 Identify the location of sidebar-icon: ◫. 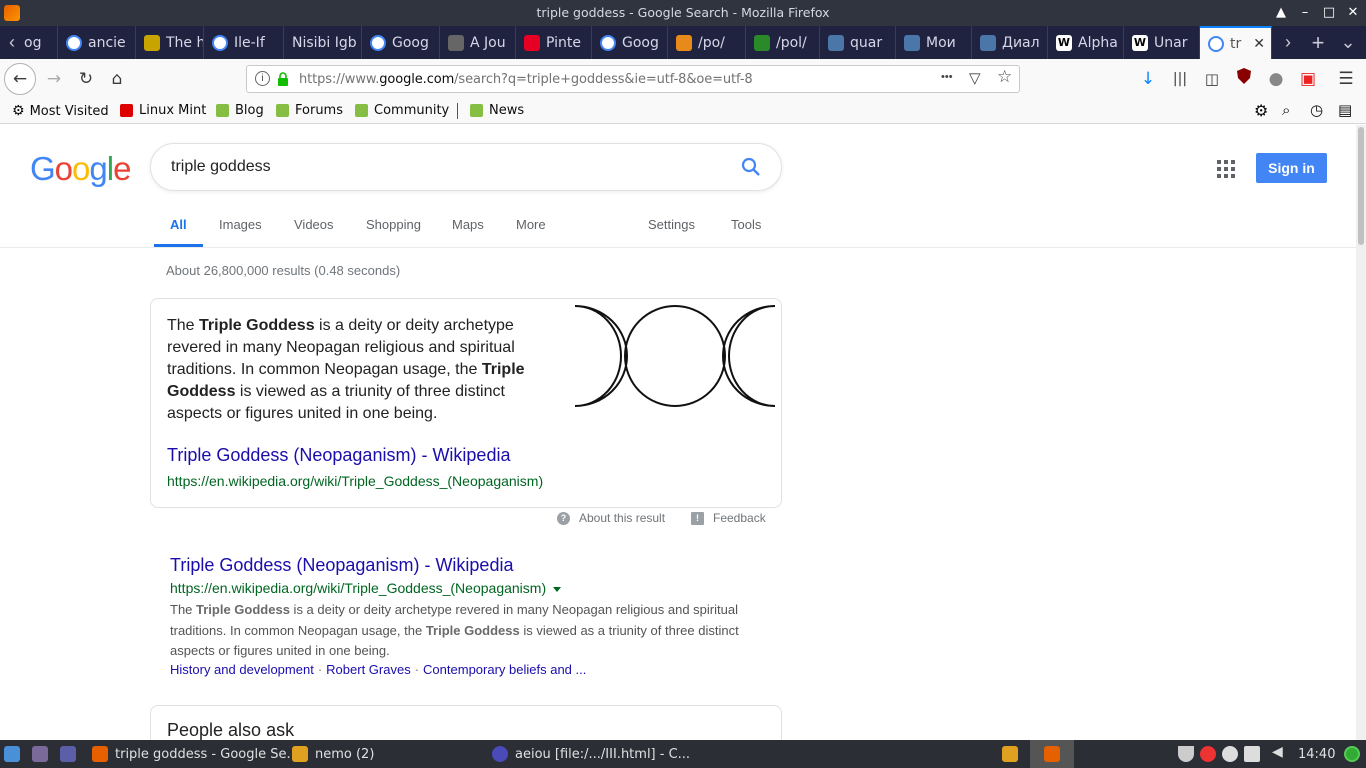
(1212, 79).